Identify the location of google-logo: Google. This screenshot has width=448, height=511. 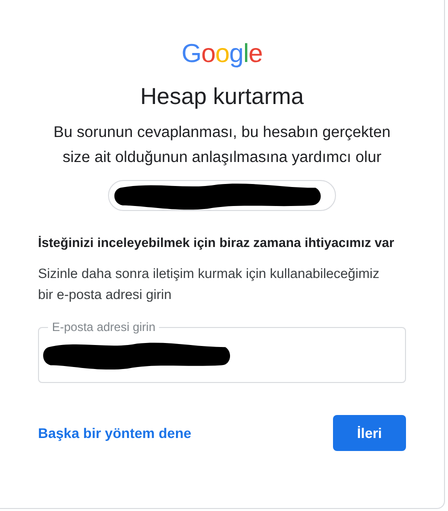
(222, 53).